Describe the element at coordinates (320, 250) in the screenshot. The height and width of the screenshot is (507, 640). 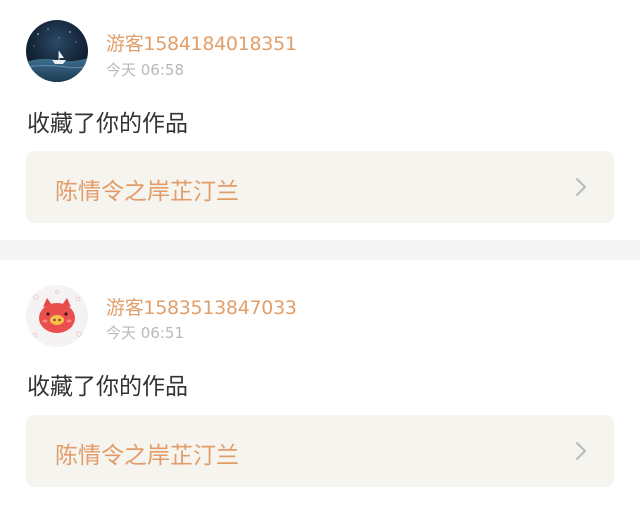
I see `divider` at that location.